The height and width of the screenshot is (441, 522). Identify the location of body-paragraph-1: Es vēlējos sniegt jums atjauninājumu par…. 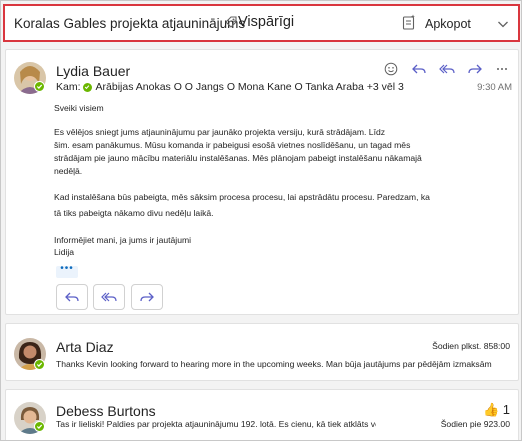
(238, 152).